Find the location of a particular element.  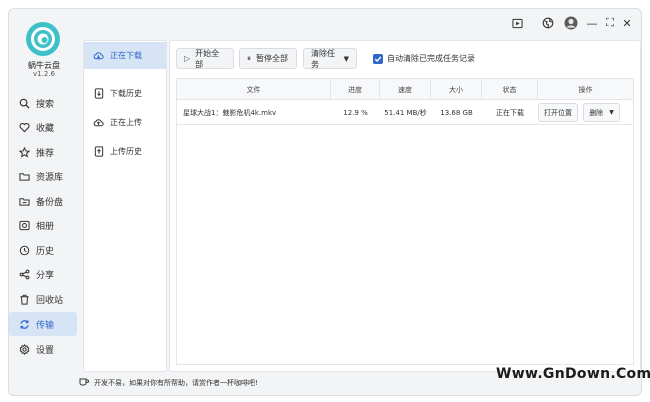

play-square-icon is located at coordinates (517, 23).